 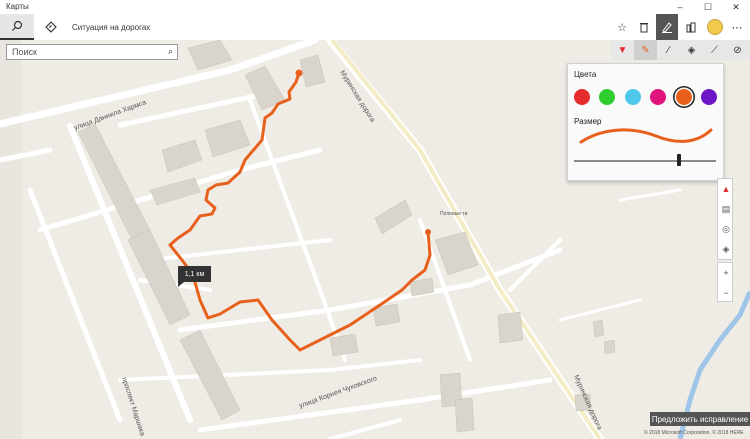 What do you see at coordinates (585, 74) in the screenshot?
I see `colors-heading: Цвета` at bounding box center [585, 74].